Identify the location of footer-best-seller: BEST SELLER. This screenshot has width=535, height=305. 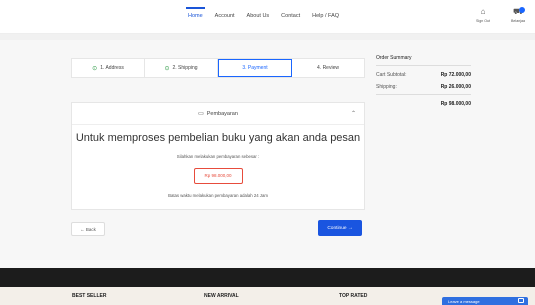
(89, 296).